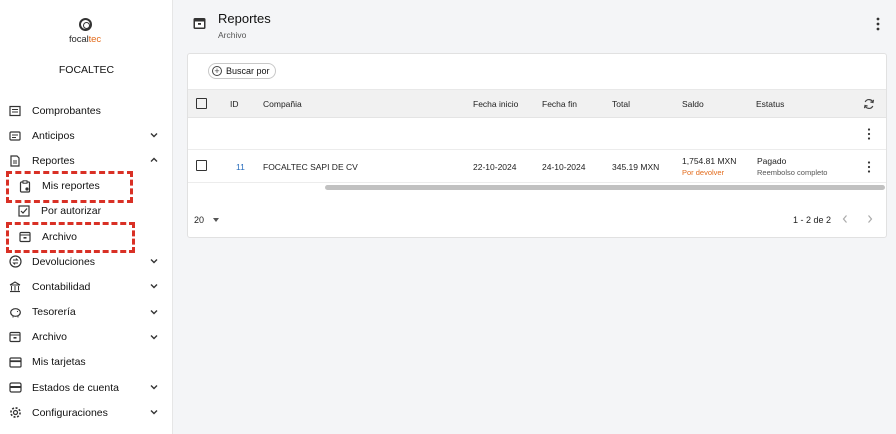  I want to click on row-start-date: 22-10-2024, so click(495, 167).